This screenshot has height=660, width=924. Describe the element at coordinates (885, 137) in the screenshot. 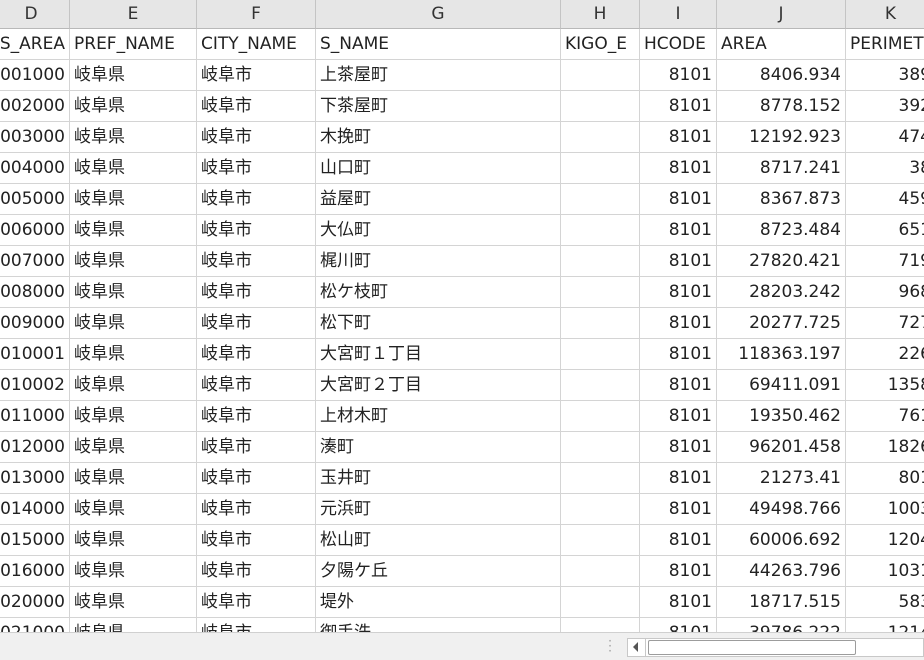

I see `table-cell: 474` at that location.